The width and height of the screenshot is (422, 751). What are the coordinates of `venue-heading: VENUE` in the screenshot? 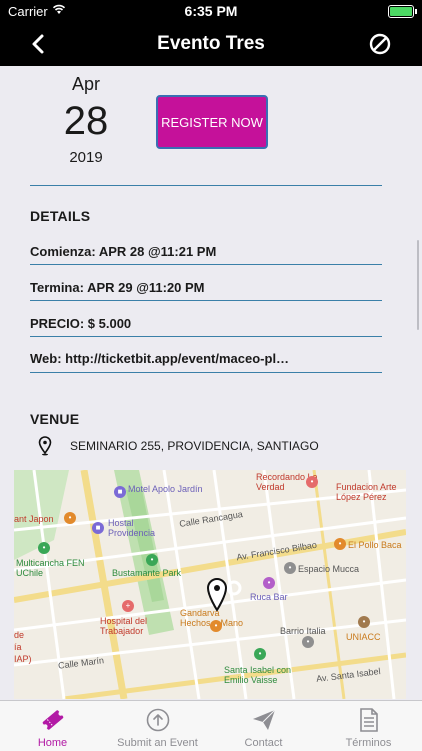 It's located at (55, 419).